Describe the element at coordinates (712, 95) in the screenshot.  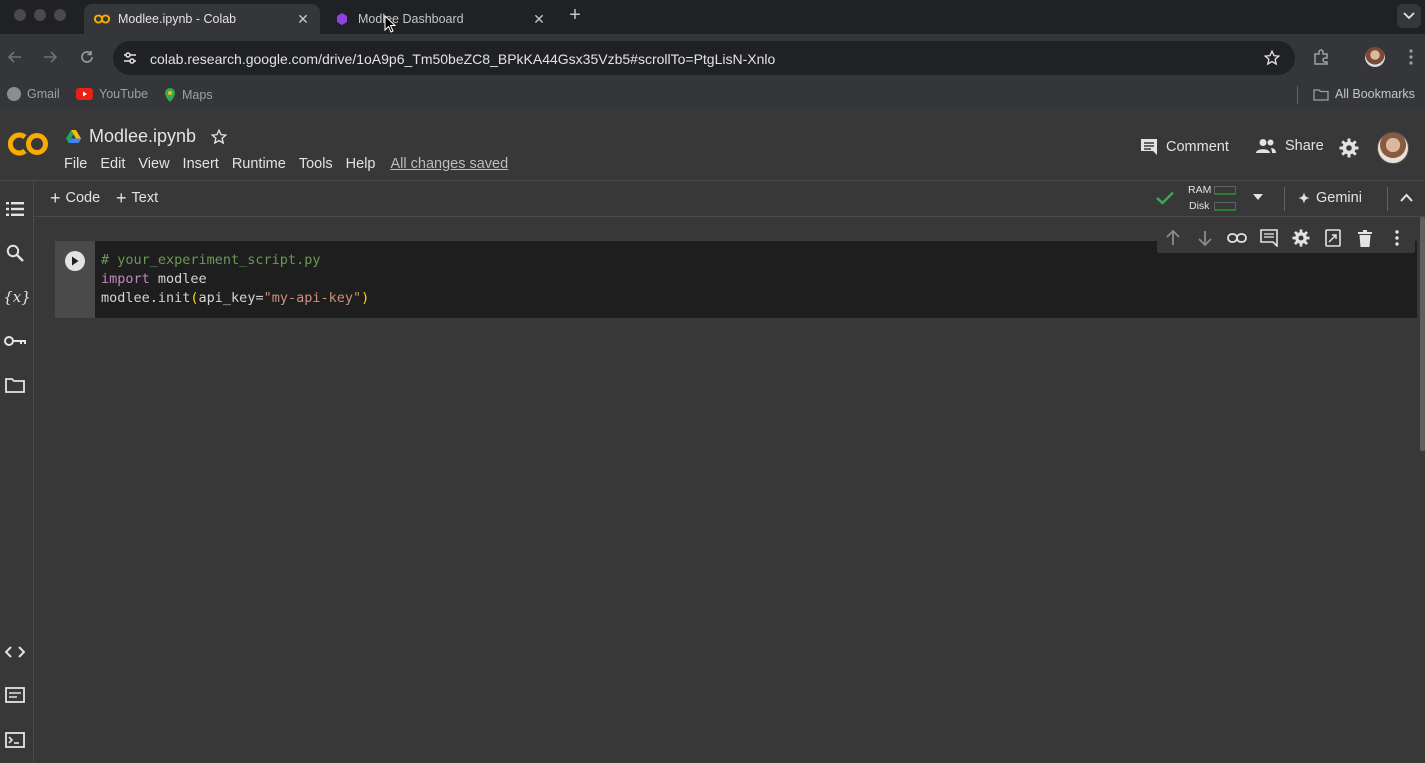
I see `bookmarks-bar: Gmail YouTube Maps All Bookmarks` at that location.